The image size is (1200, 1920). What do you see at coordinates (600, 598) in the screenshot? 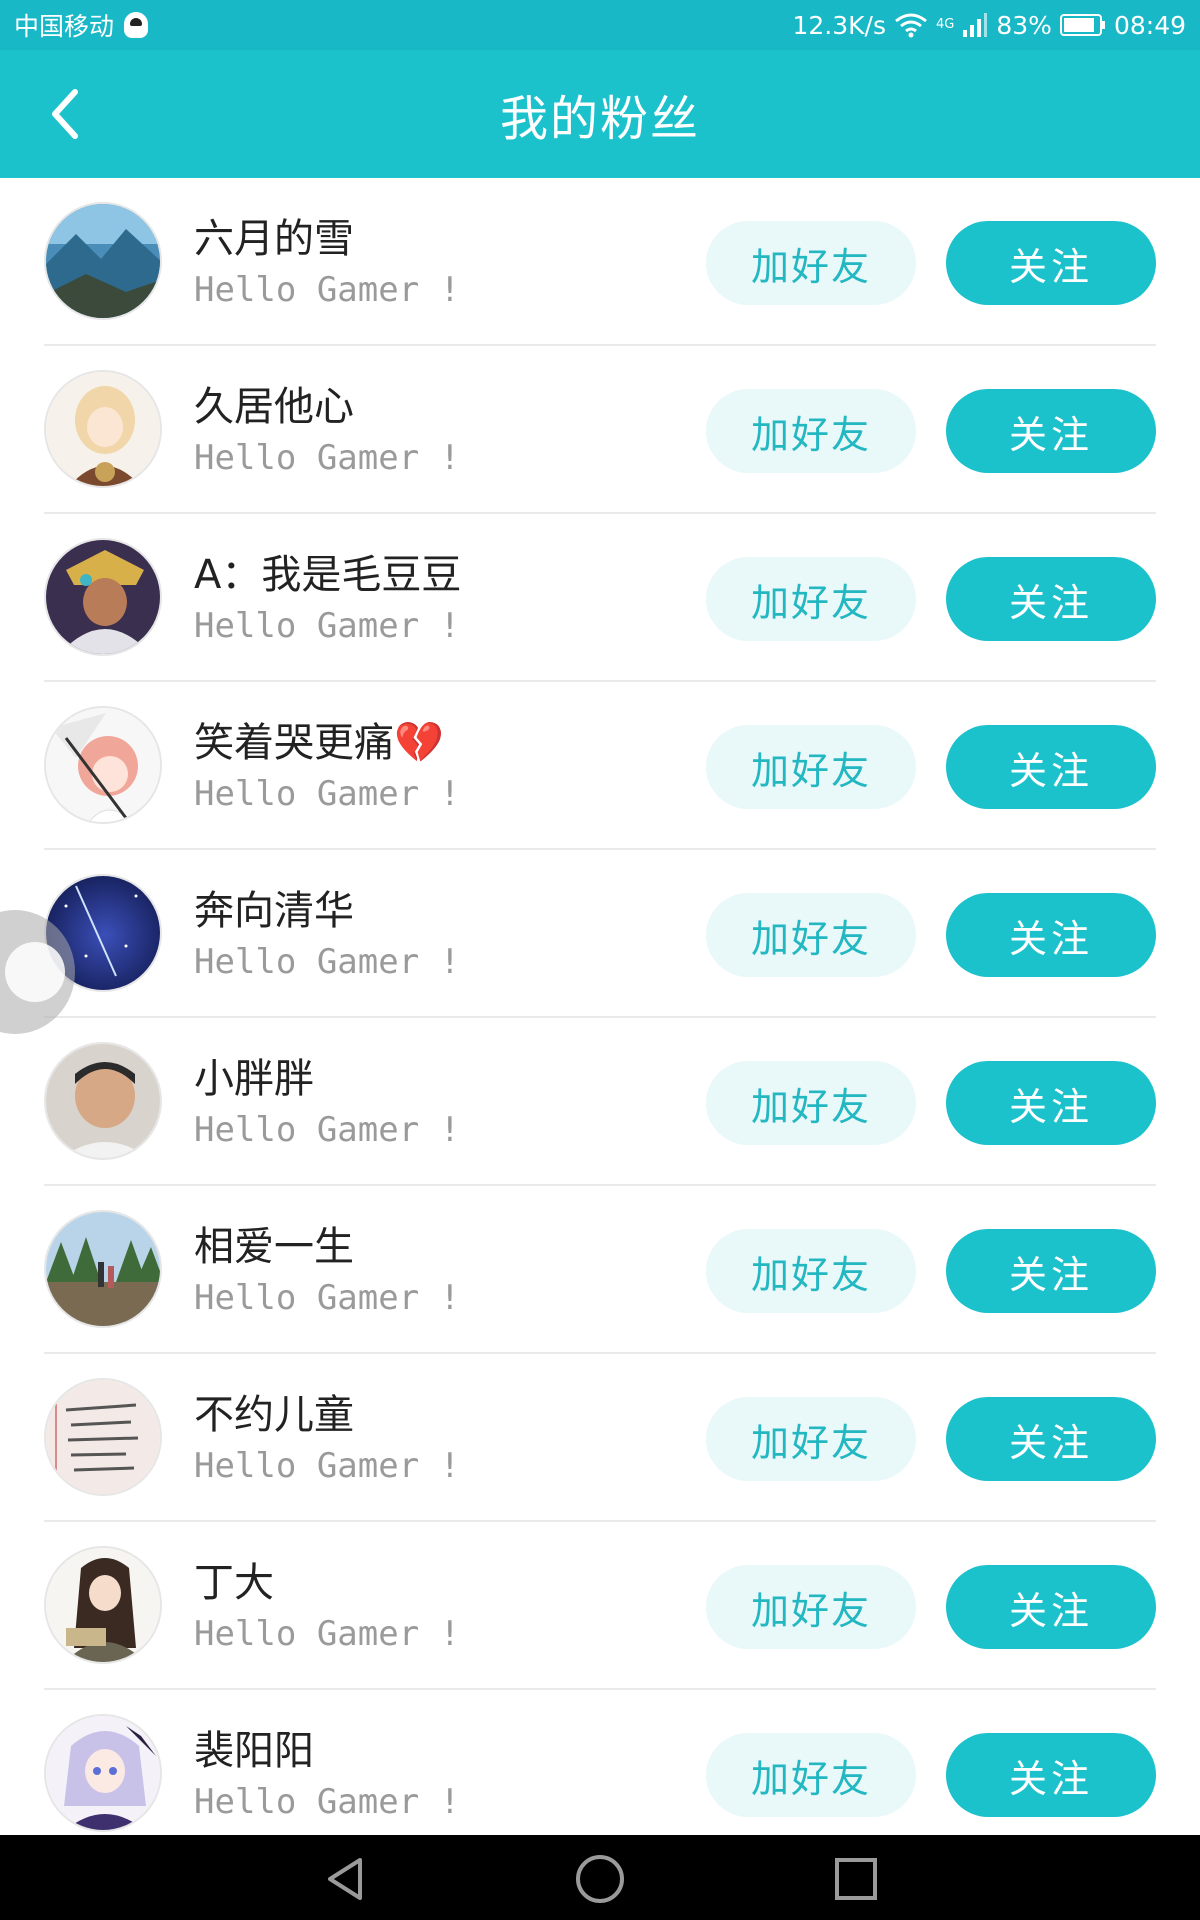
I see `list-item: A：我是毛豆豆 Hello Gamer ! 加好友 关注` at bounding box center [600, 598].